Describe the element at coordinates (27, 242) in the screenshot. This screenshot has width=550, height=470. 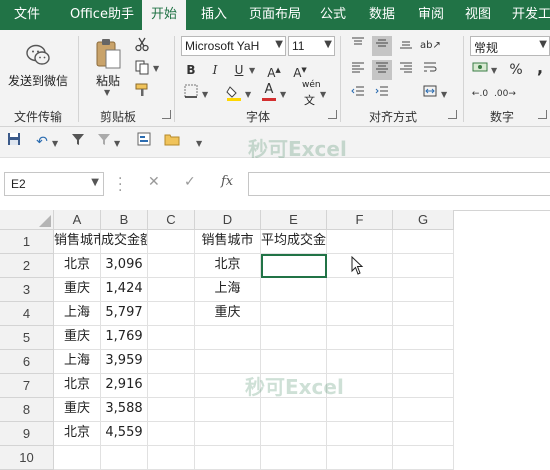
I see `row-header-1: 1` at that location.